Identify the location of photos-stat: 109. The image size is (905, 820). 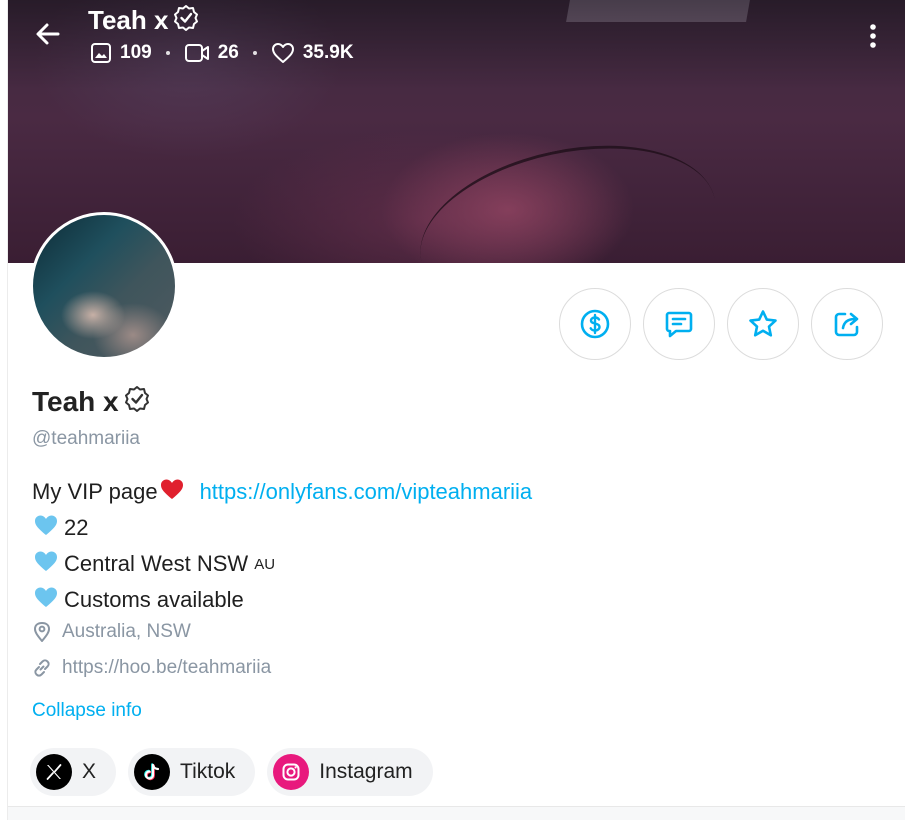
(121, 53).